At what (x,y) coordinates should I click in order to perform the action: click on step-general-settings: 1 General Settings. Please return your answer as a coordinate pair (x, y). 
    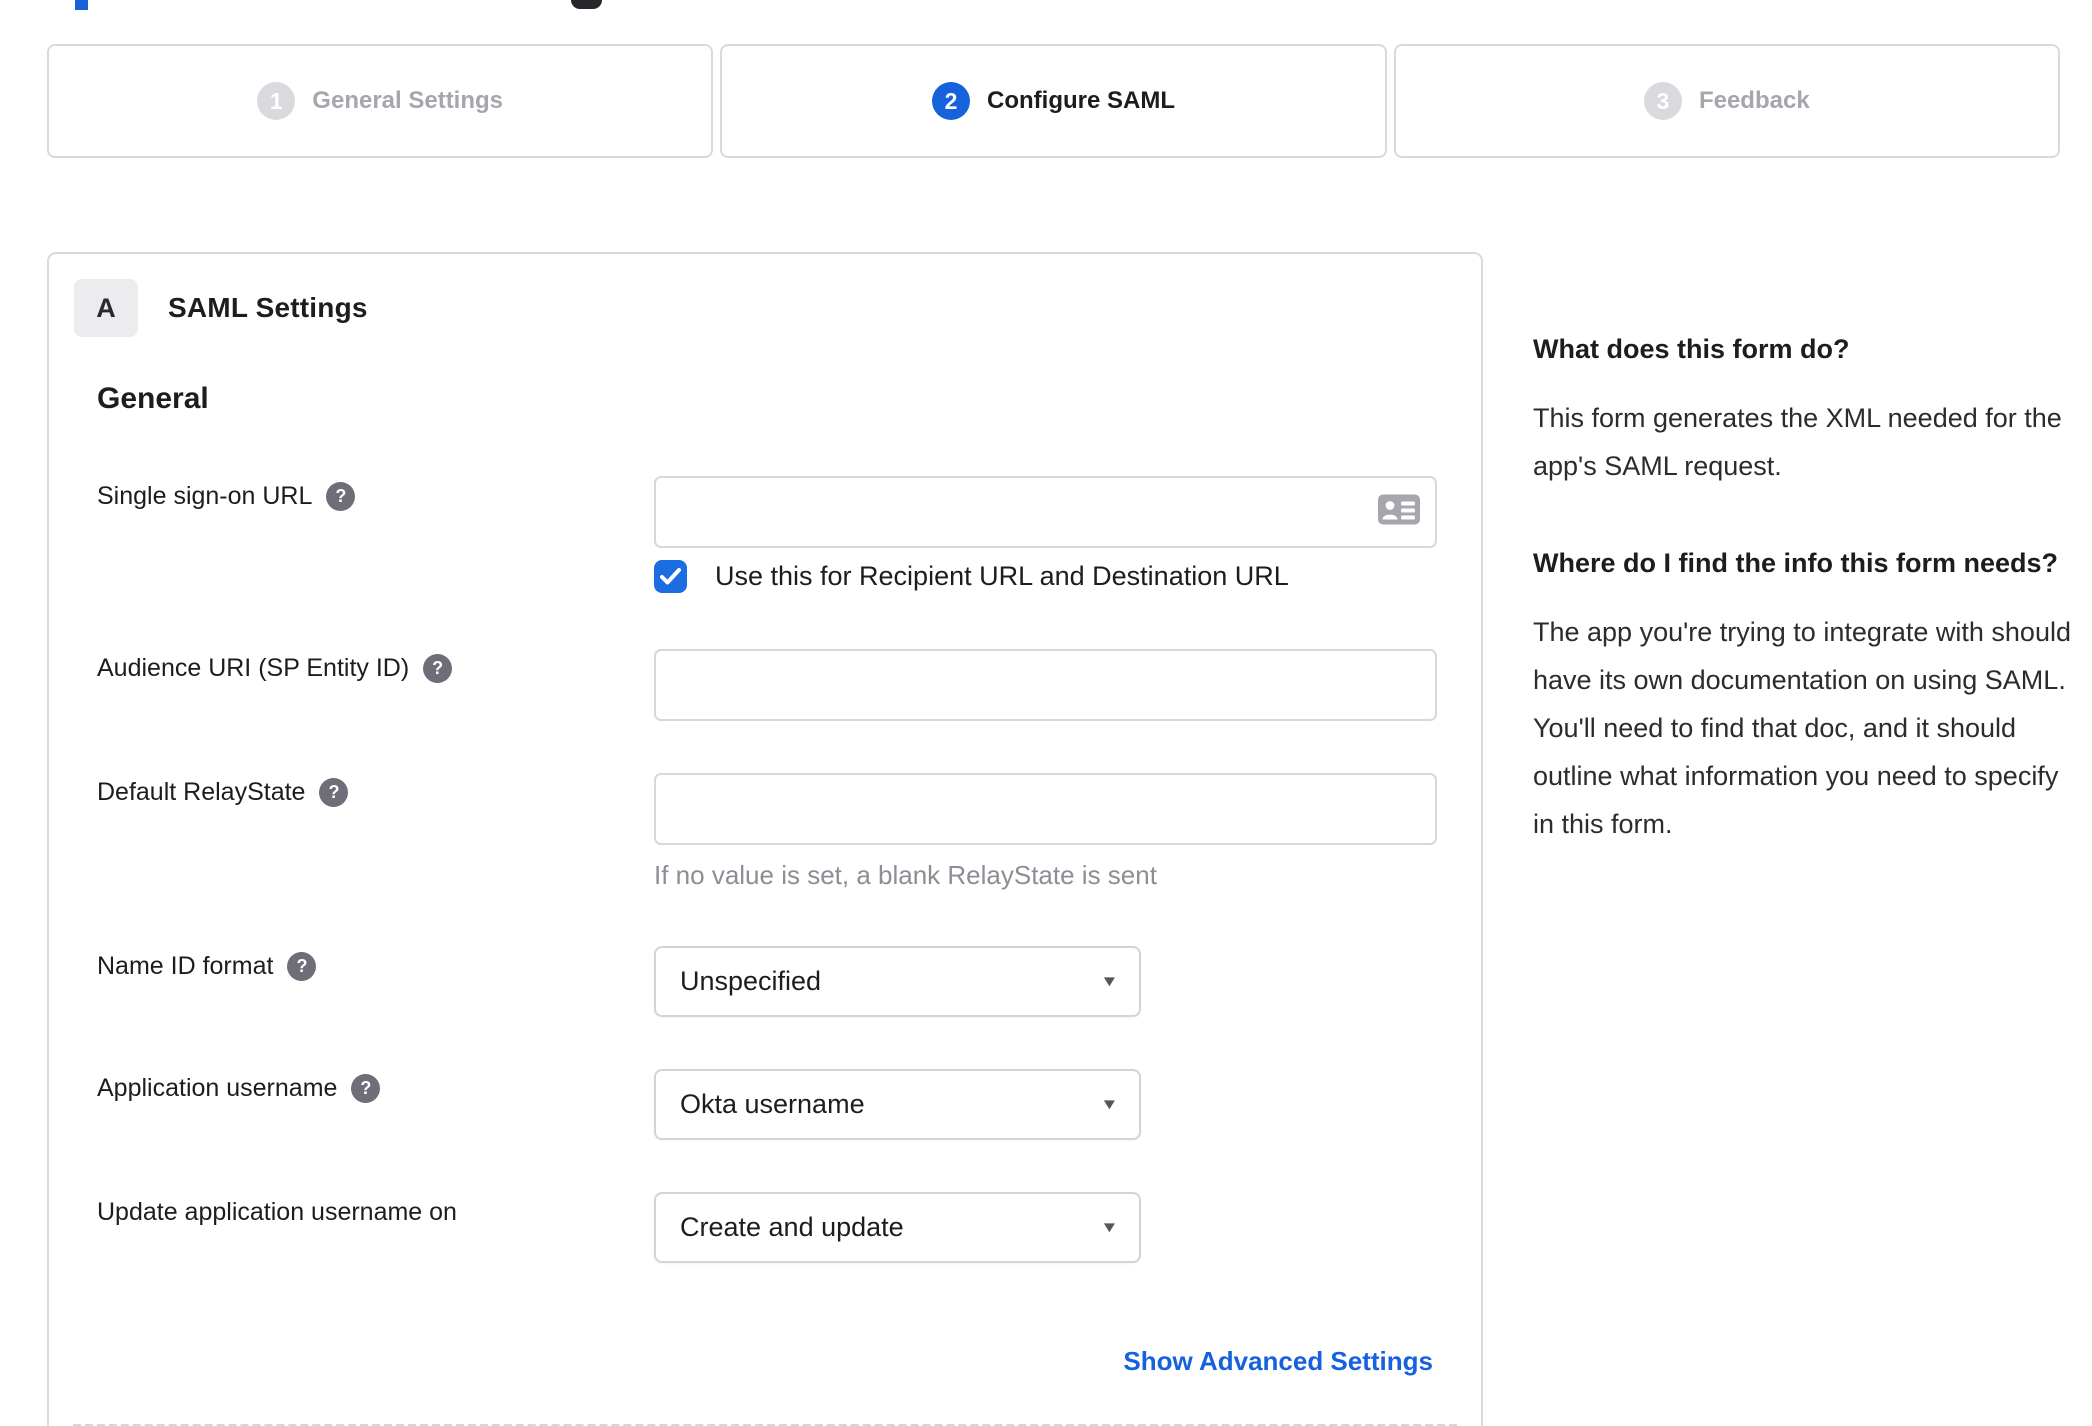
    Looking at the image, I should click on (380, 101).